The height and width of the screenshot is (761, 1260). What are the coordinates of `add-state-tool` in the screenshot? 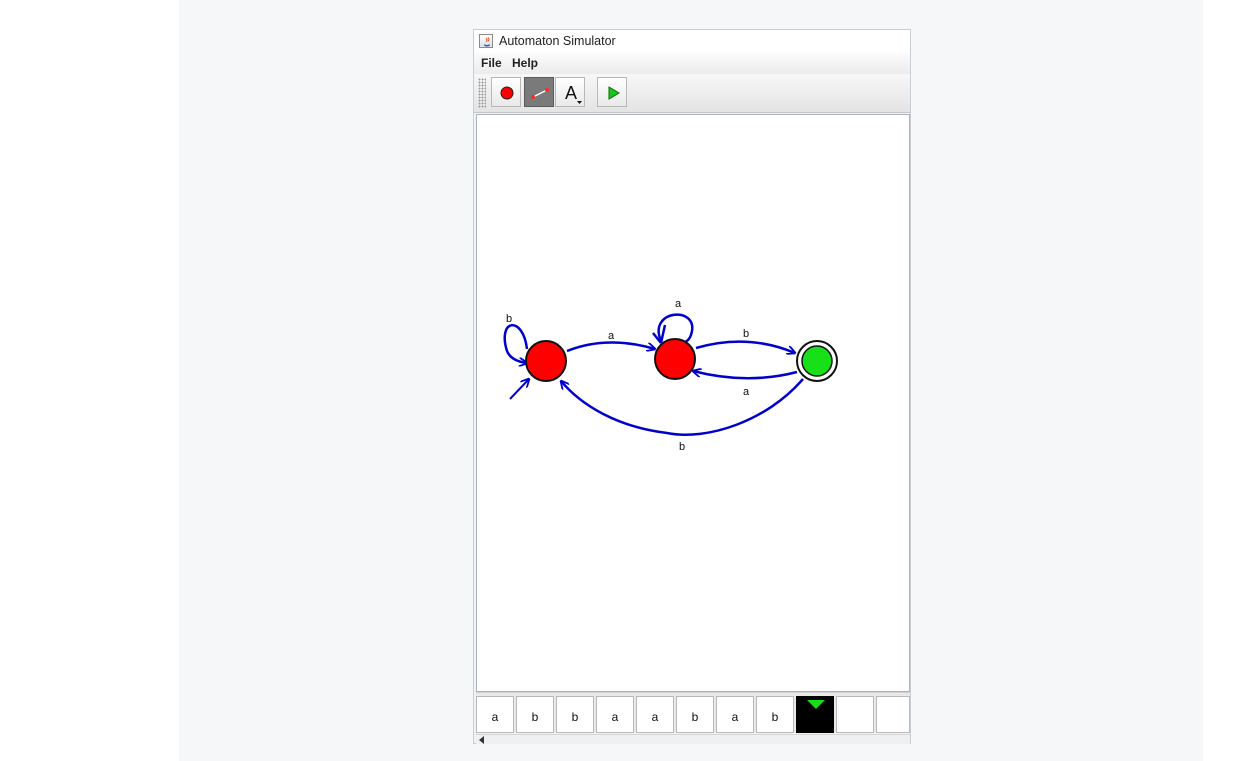 It's located at (506, 92).